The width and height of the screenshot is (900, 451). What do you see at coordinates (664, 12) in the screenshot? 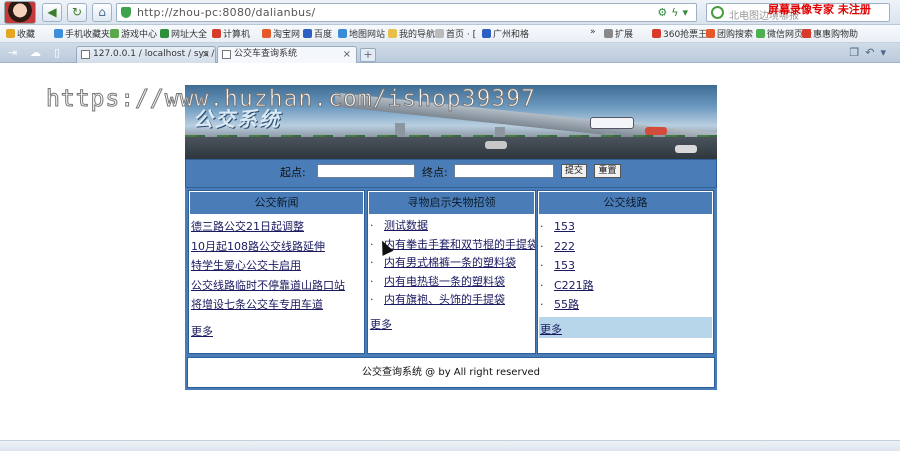
I see `gear-icon: ⚙` at bounding box center [664, 12].